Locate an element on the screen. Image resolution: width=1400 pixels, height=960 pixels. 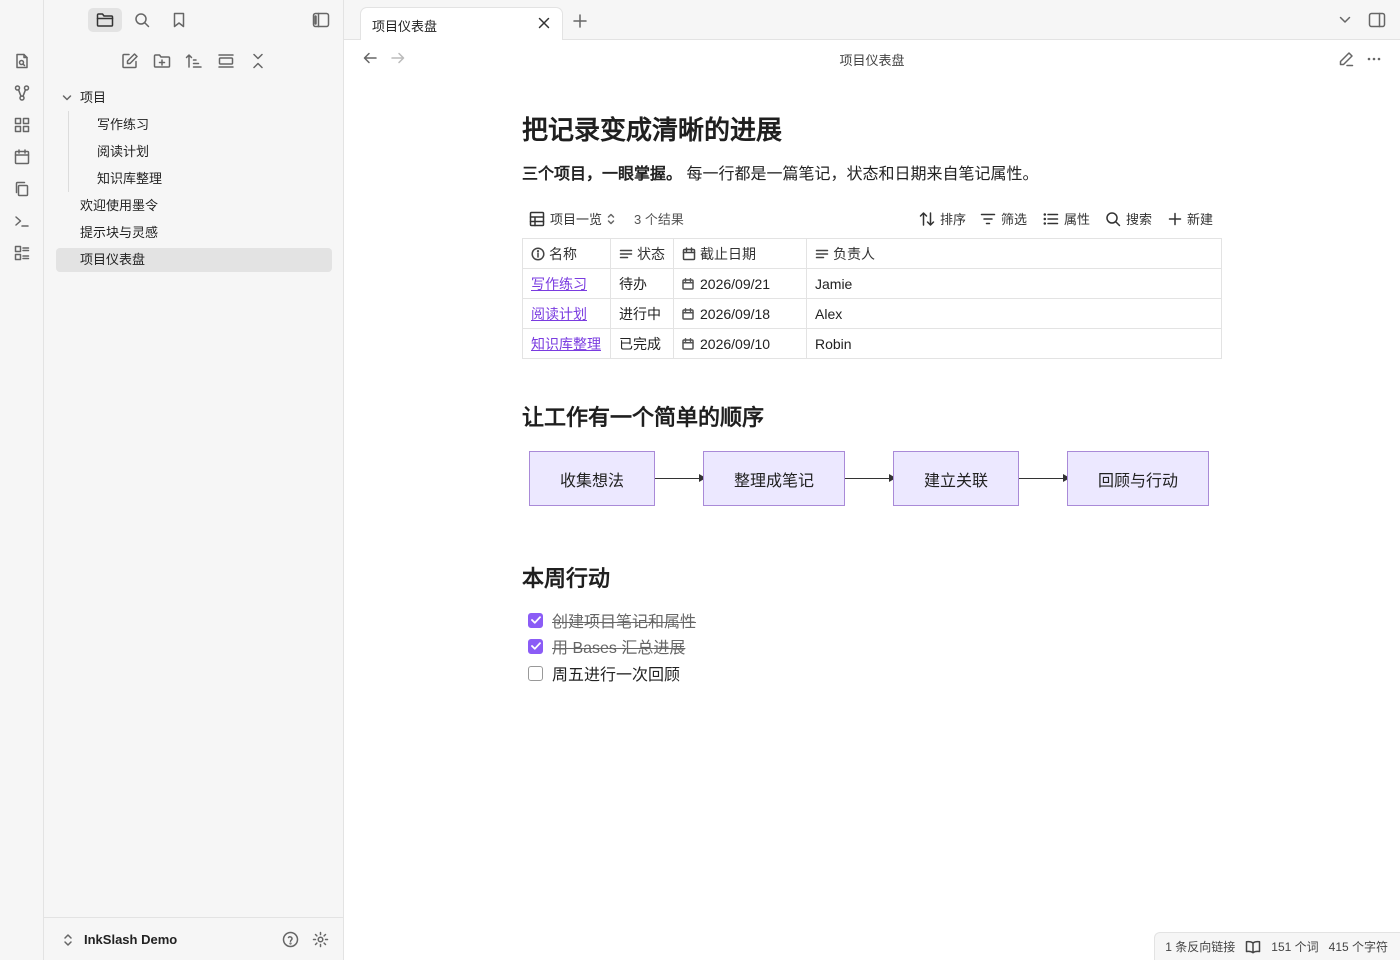
cell-name: 写作练习 is located at coordinates (566, 283).